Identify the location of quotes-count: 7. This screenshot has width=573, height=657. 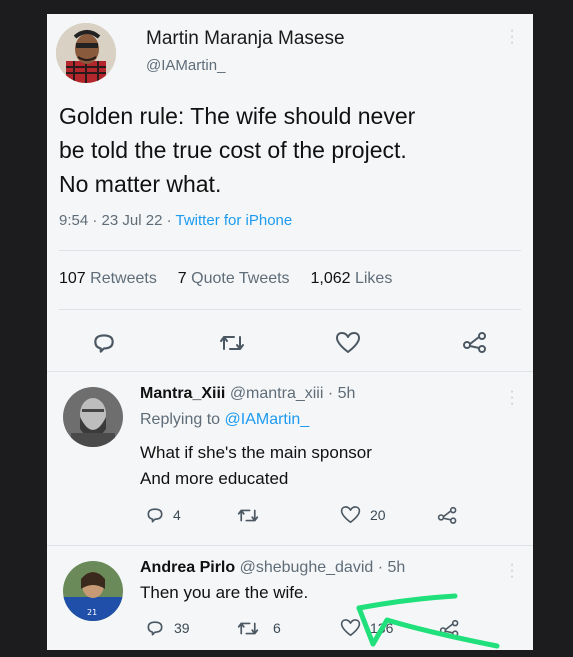
(182, 278).